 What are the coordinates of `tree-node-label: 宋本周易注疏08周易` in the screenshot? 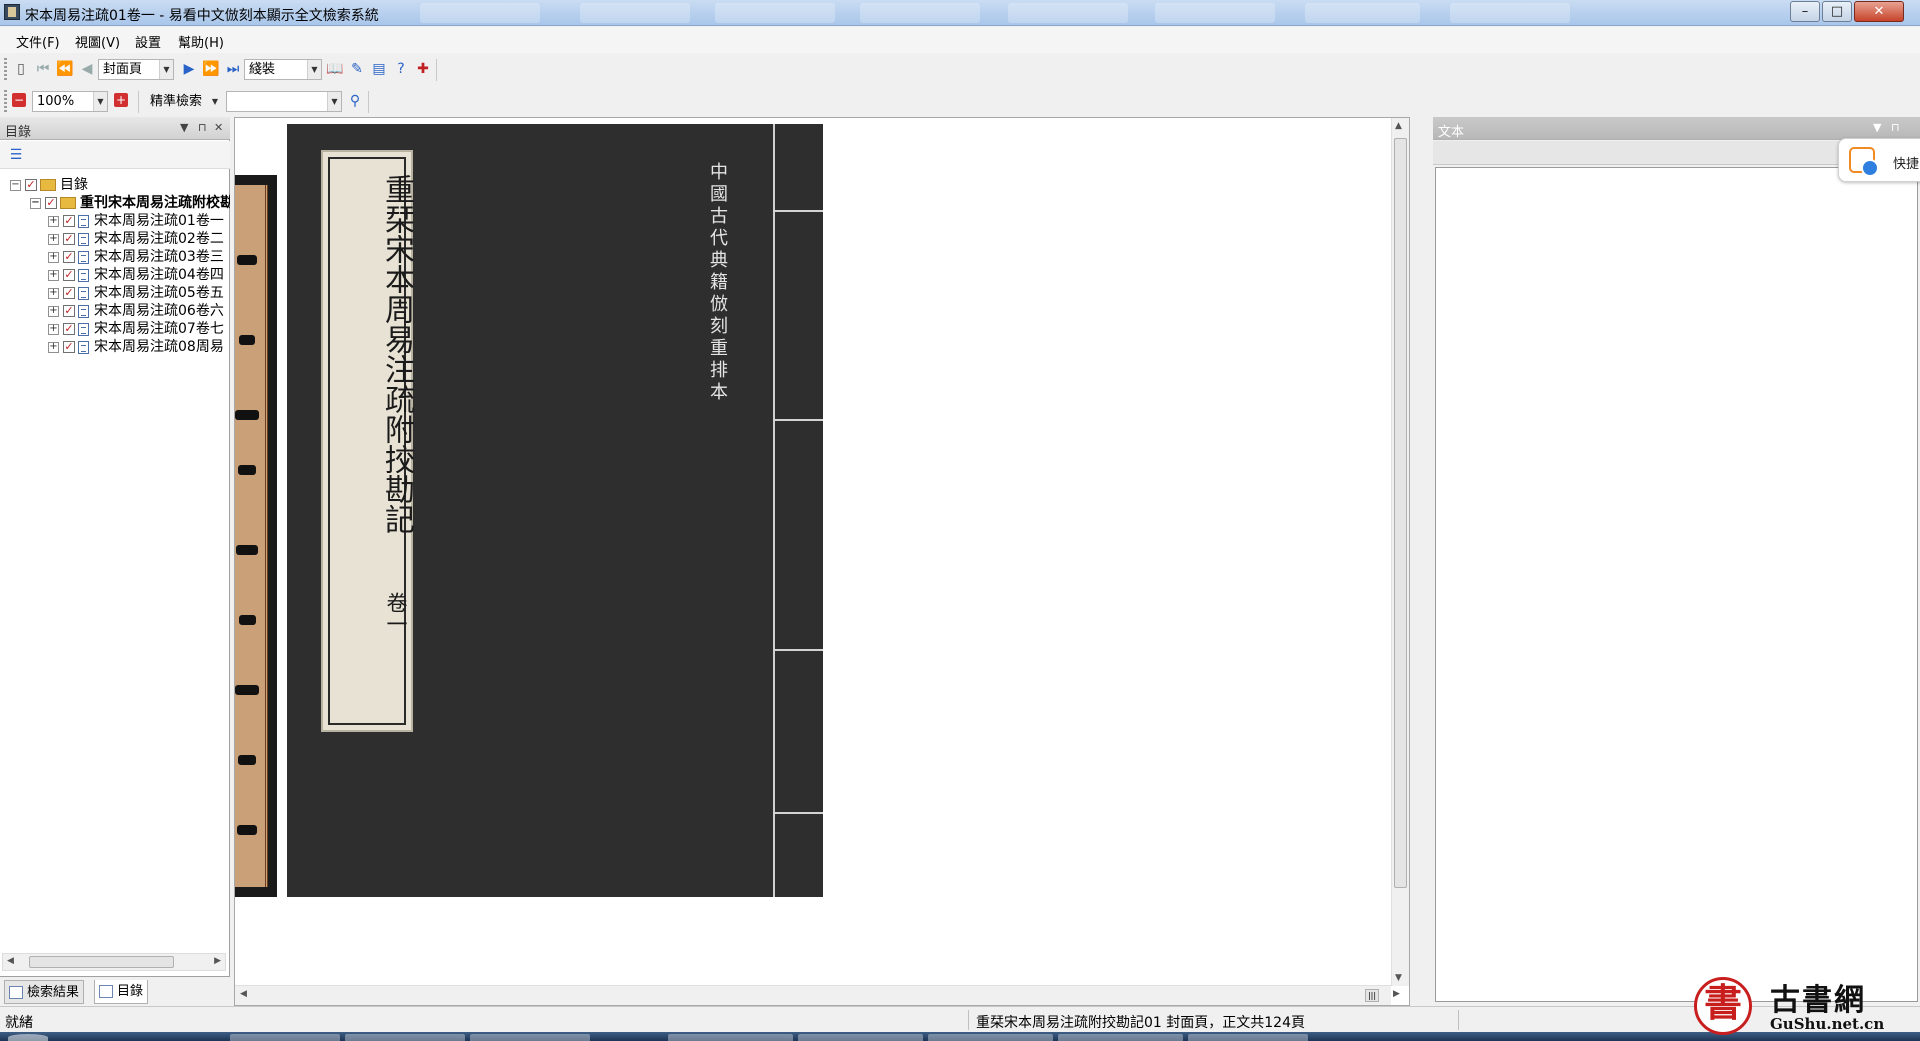 It's located at (159, 347).